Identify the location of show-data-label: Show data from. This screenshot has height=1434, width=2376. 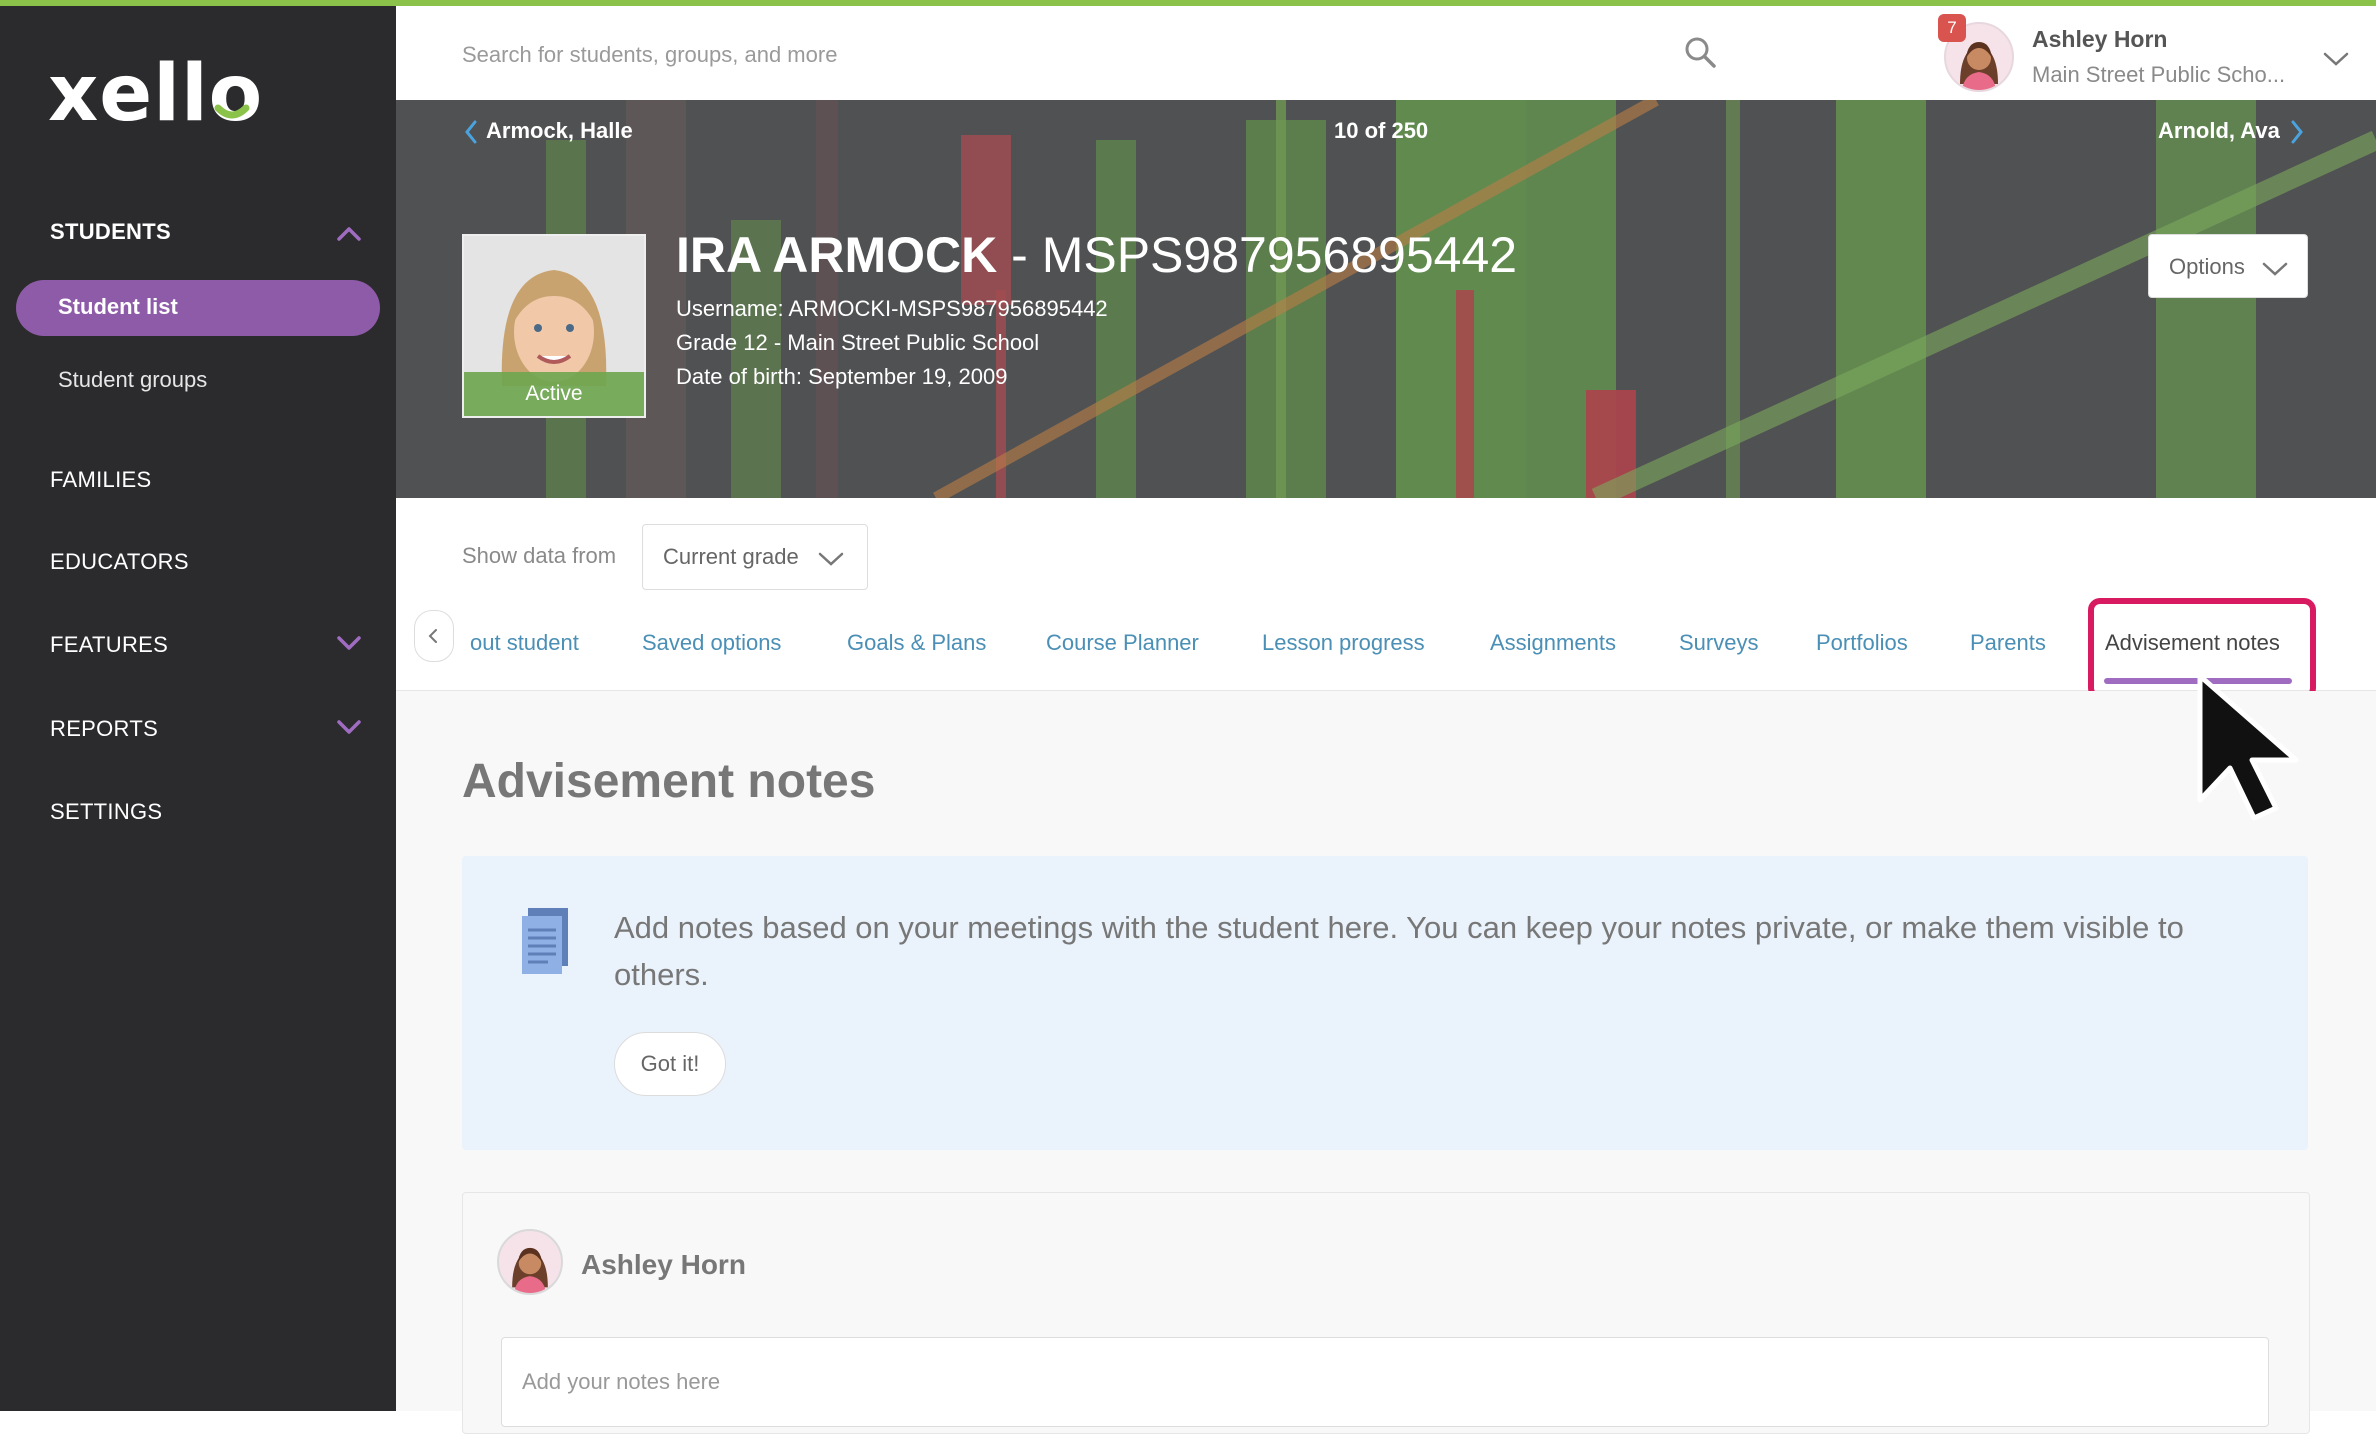
(539, 555).